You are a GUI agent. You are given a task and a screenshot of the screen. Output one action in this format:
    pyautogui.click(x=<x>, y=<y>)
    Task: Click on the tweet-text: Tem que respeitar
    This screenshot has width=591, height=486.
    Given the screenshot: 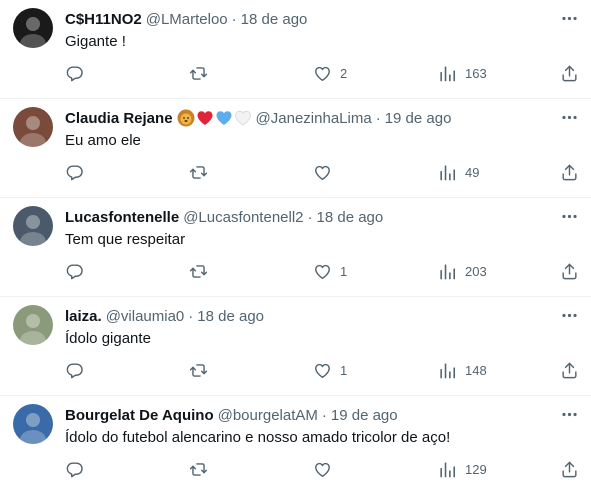 What is the action you would take?
    pyautogui.click(x=125, y=239)
    